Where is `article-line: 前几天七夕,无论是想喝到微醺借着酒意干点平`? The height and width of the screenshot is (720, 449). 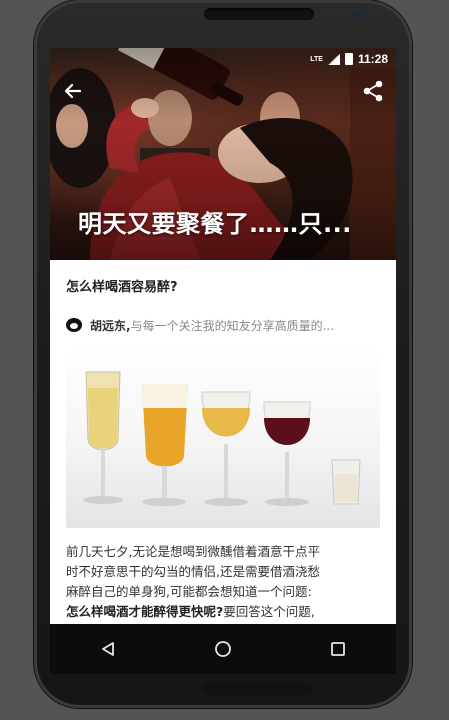 article-line: 前几天七夕,无论是想喝到微醺借着酒意干点平 is located at coordinates (193, 551).